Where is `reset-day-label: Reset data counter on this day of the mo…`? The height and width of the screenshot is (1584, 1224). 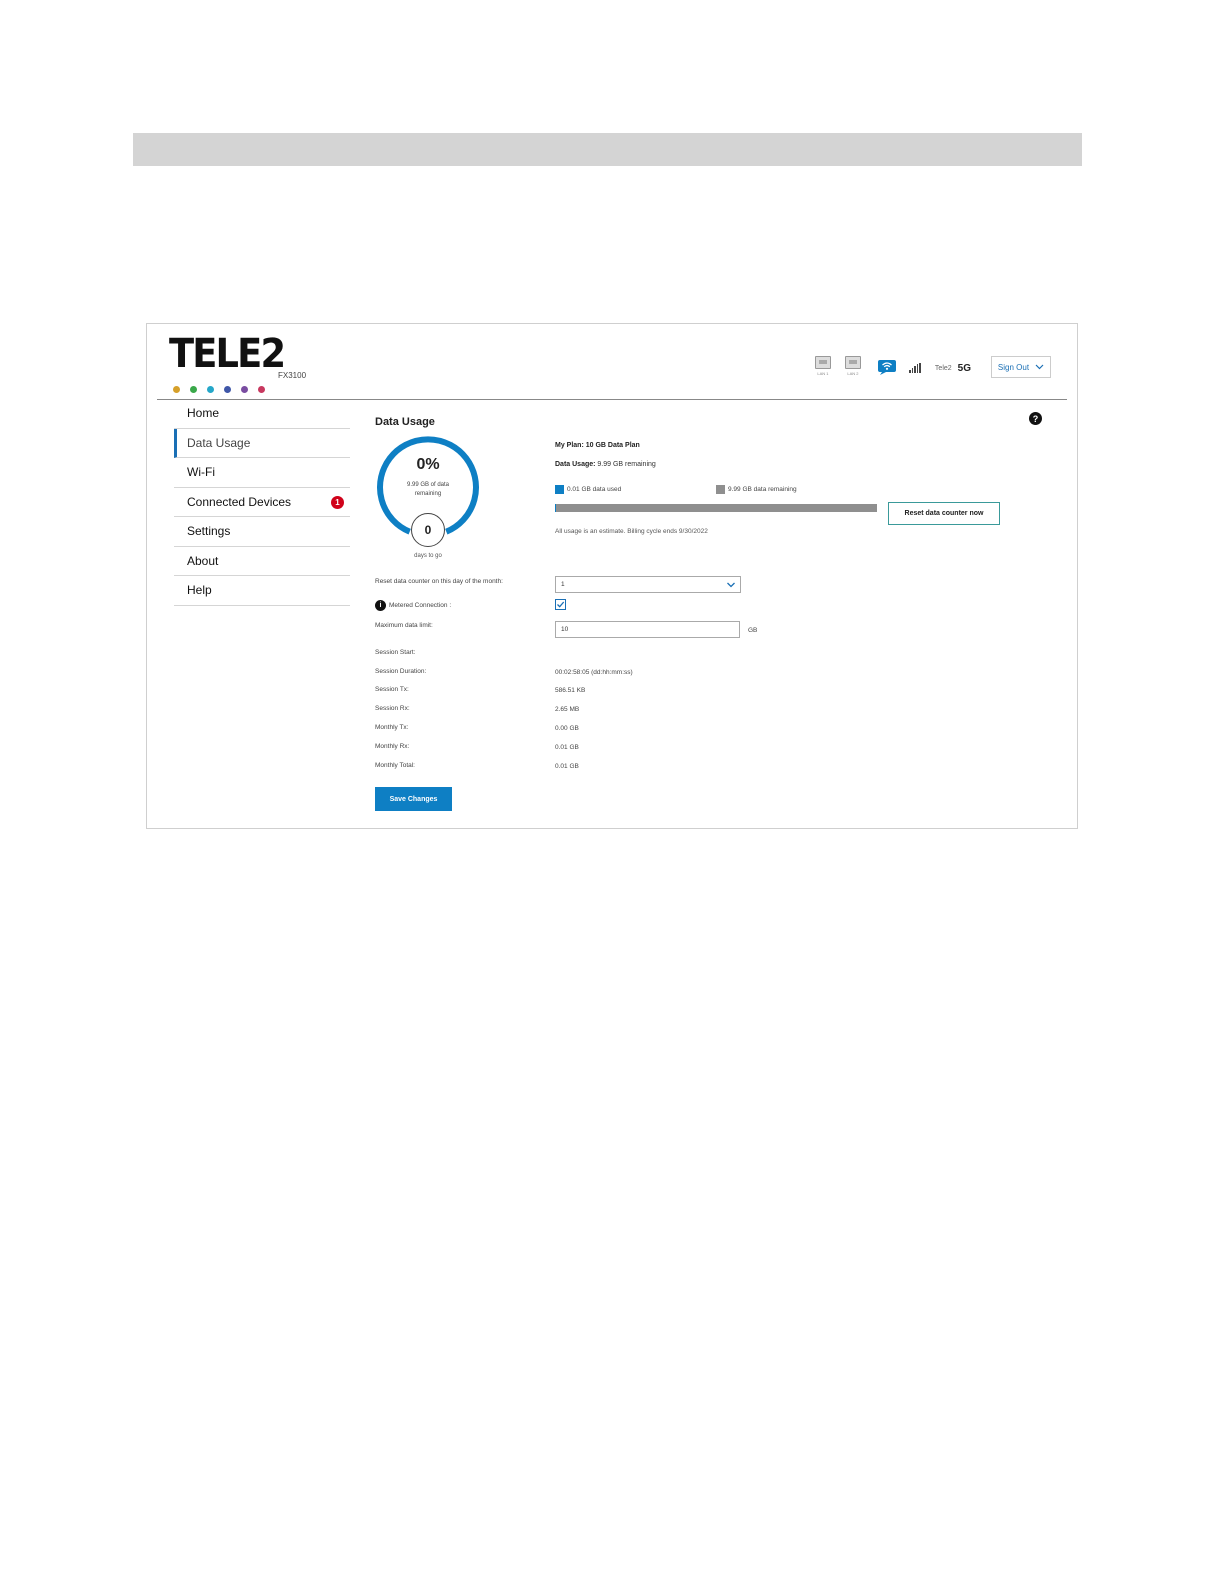 reset-day-label: Reset data counter on this day of the mo… is located at coordinates (439, 581).